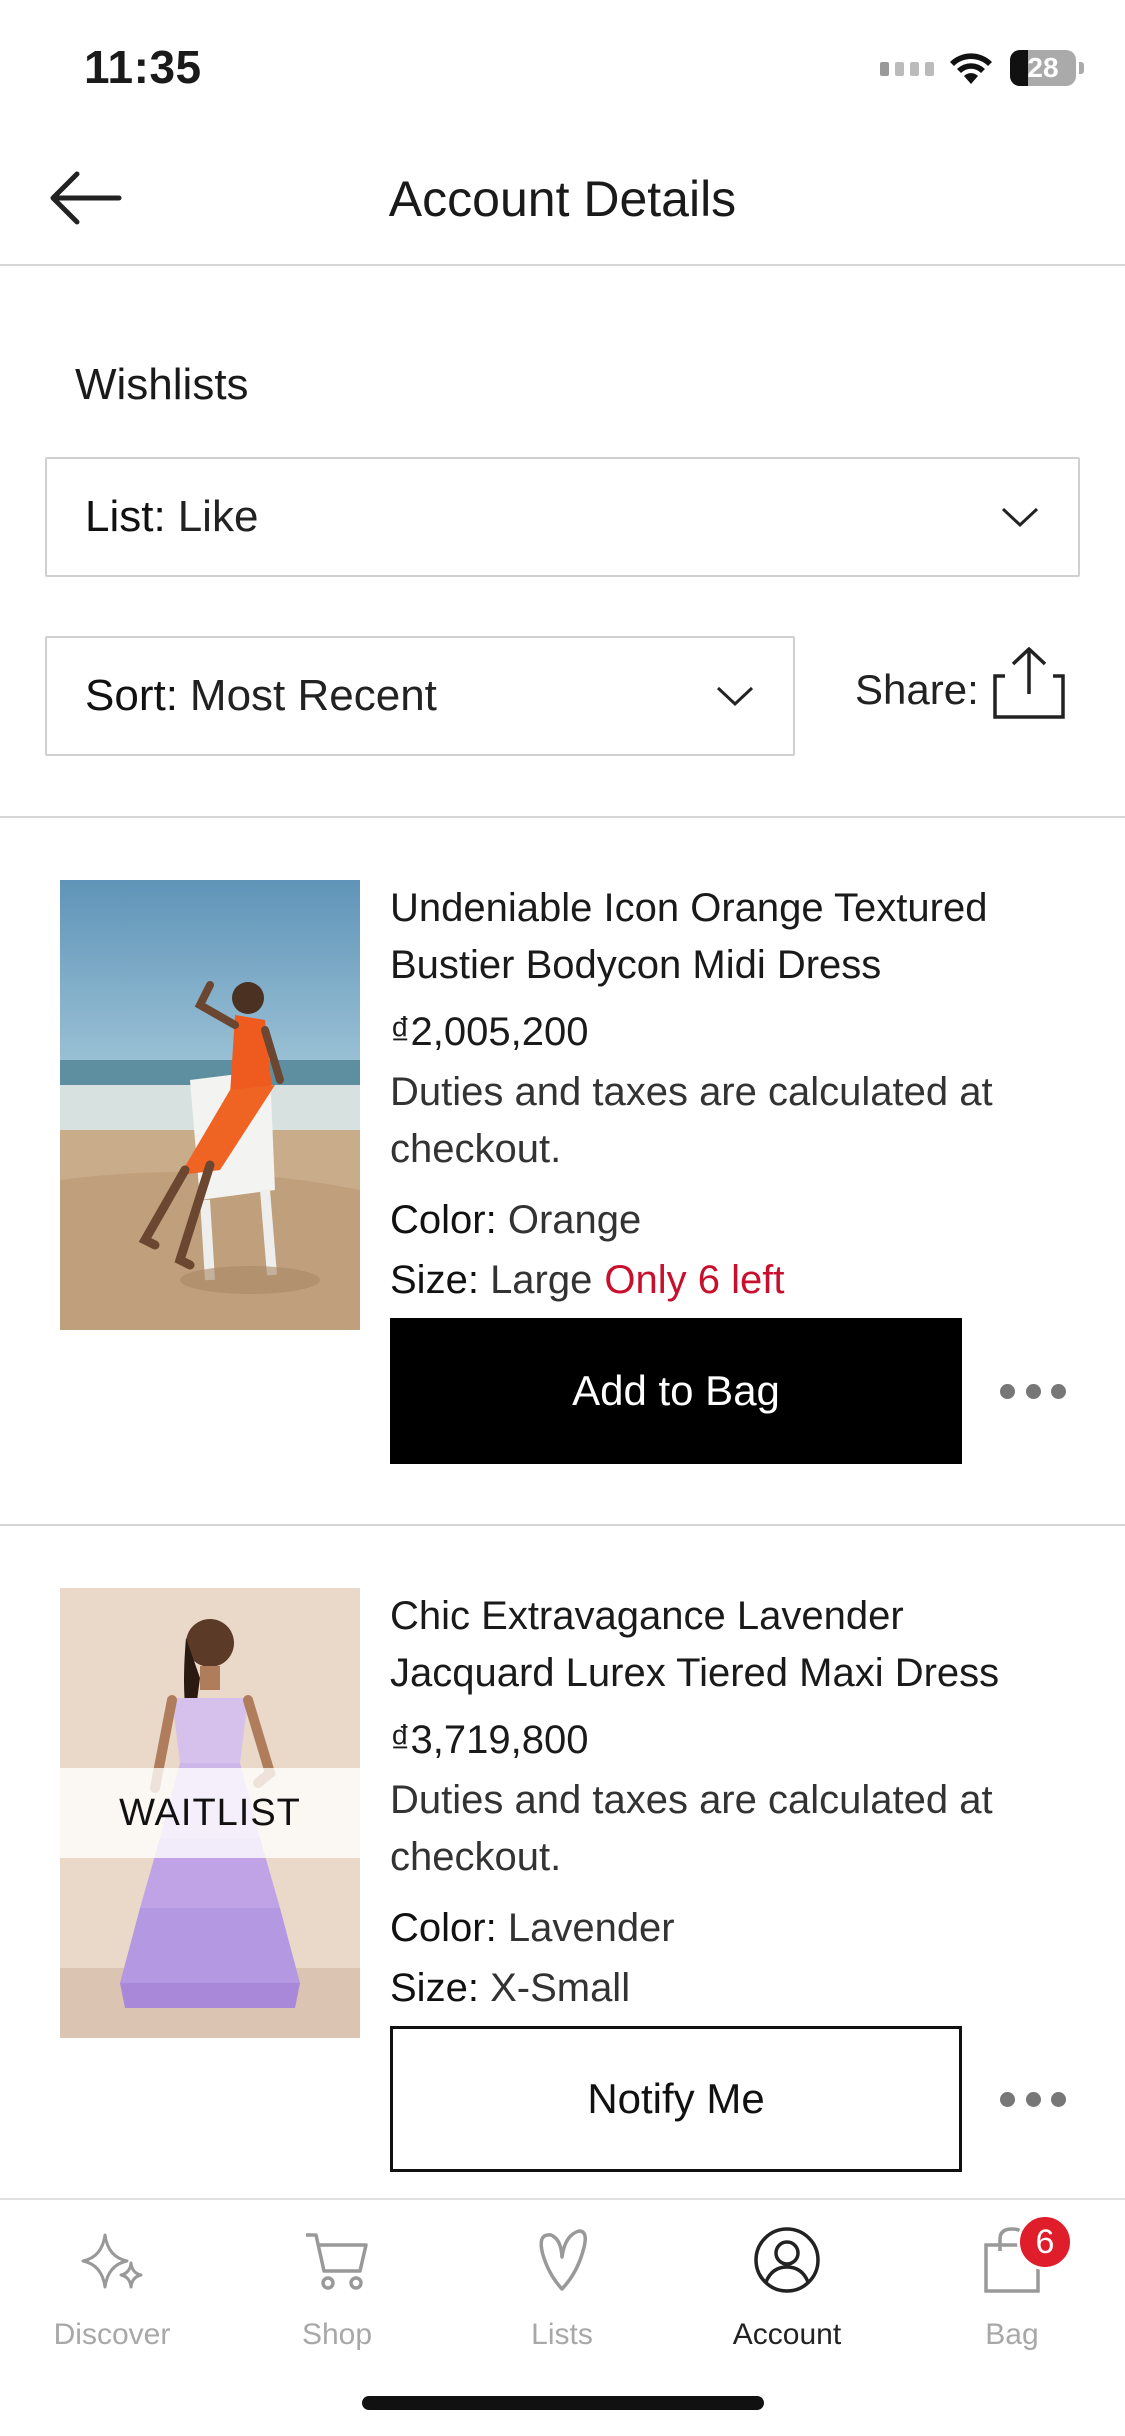  What do you see at coordinates (676, 2099) in the screenshot?
I see `notify-me-button: Notify Me` at bounding box center [676, 2099].